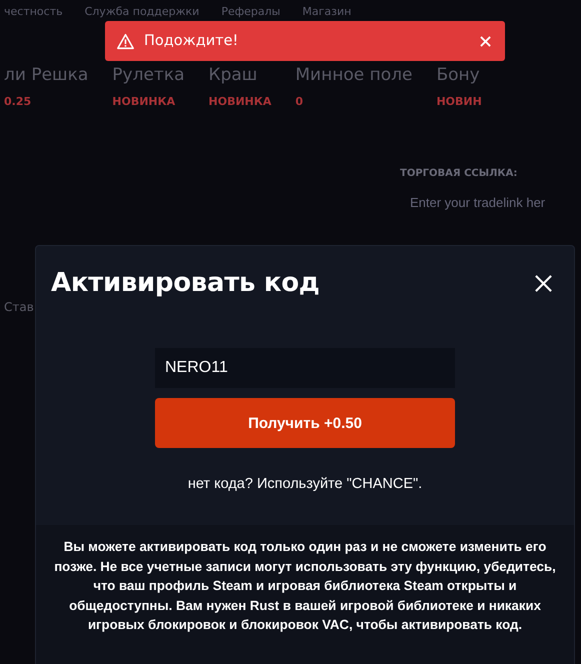 Image resolution: width=581 pixels, height=664 pixels. What do you see at coordinates (19, 307) in the screenshot?
I see `bet-label: Став` at bounding box center [19, 307].